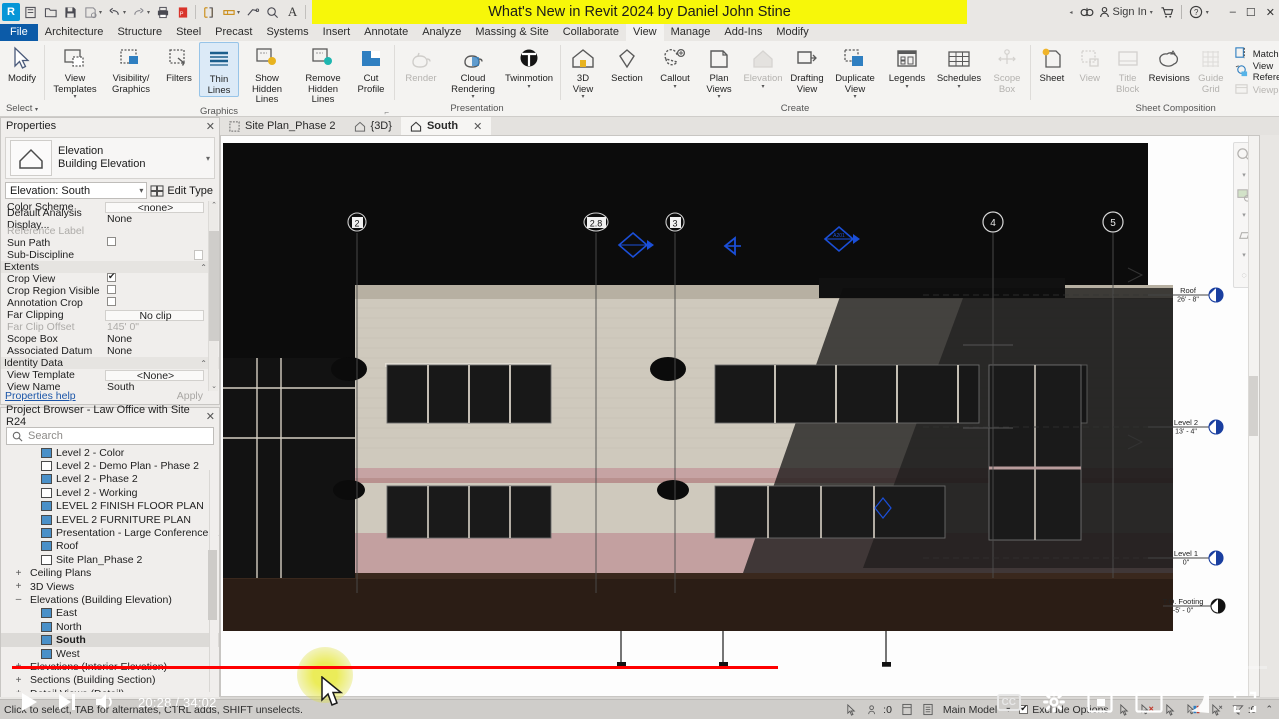 This screenshot has width=1279, height=719. Describe the element at coordinates (477, 126) in the screenshot. I see `tab-close-icon: ✕` at that location.